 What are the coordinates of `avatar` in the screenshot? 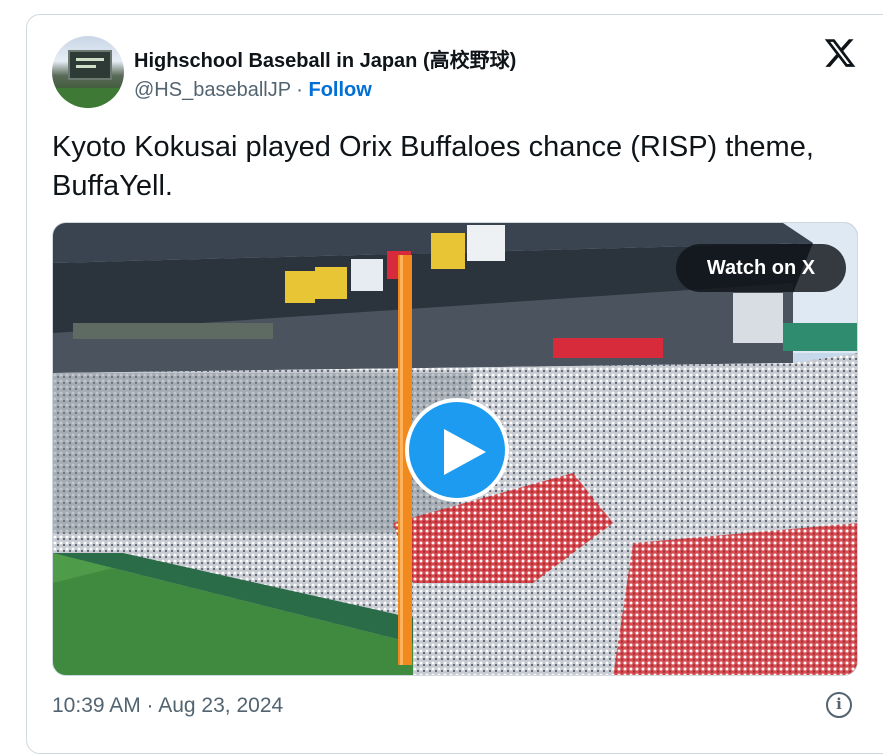 It's located at (88, 72).